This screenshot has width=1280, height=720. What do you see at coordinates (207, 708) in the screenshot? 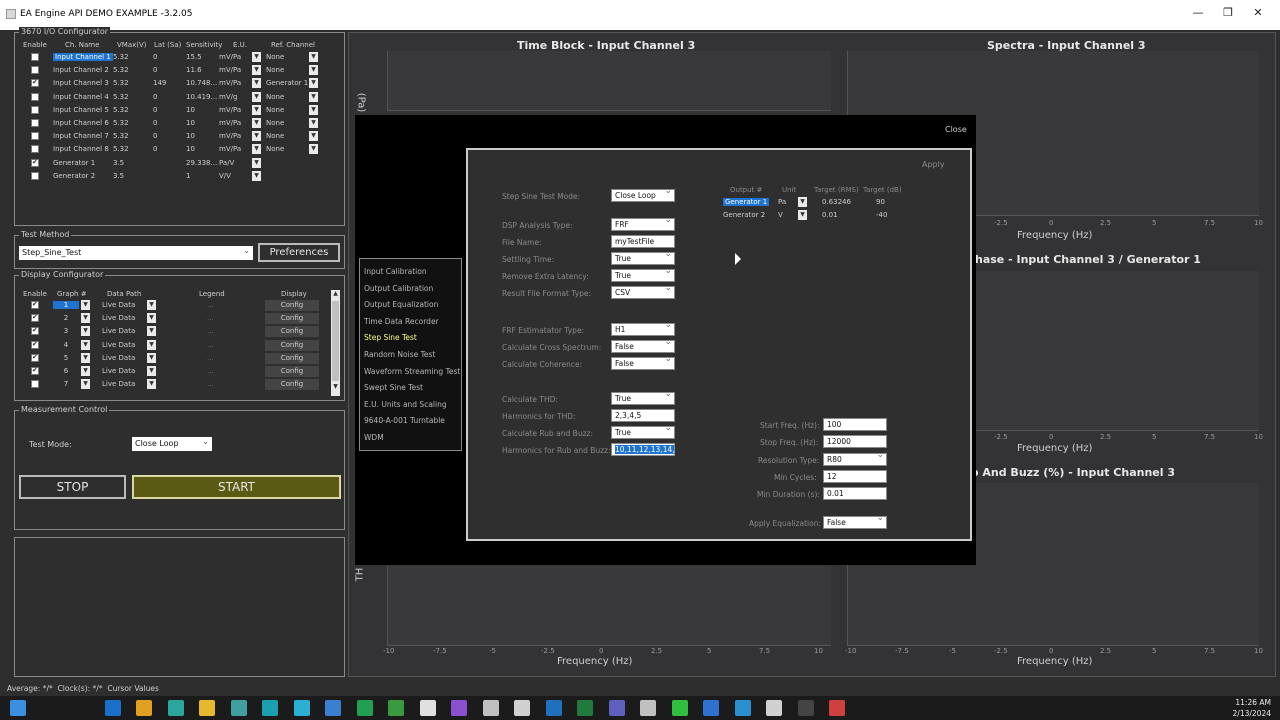
I see `file-explorer-icon` at bounding box center [207, 708].